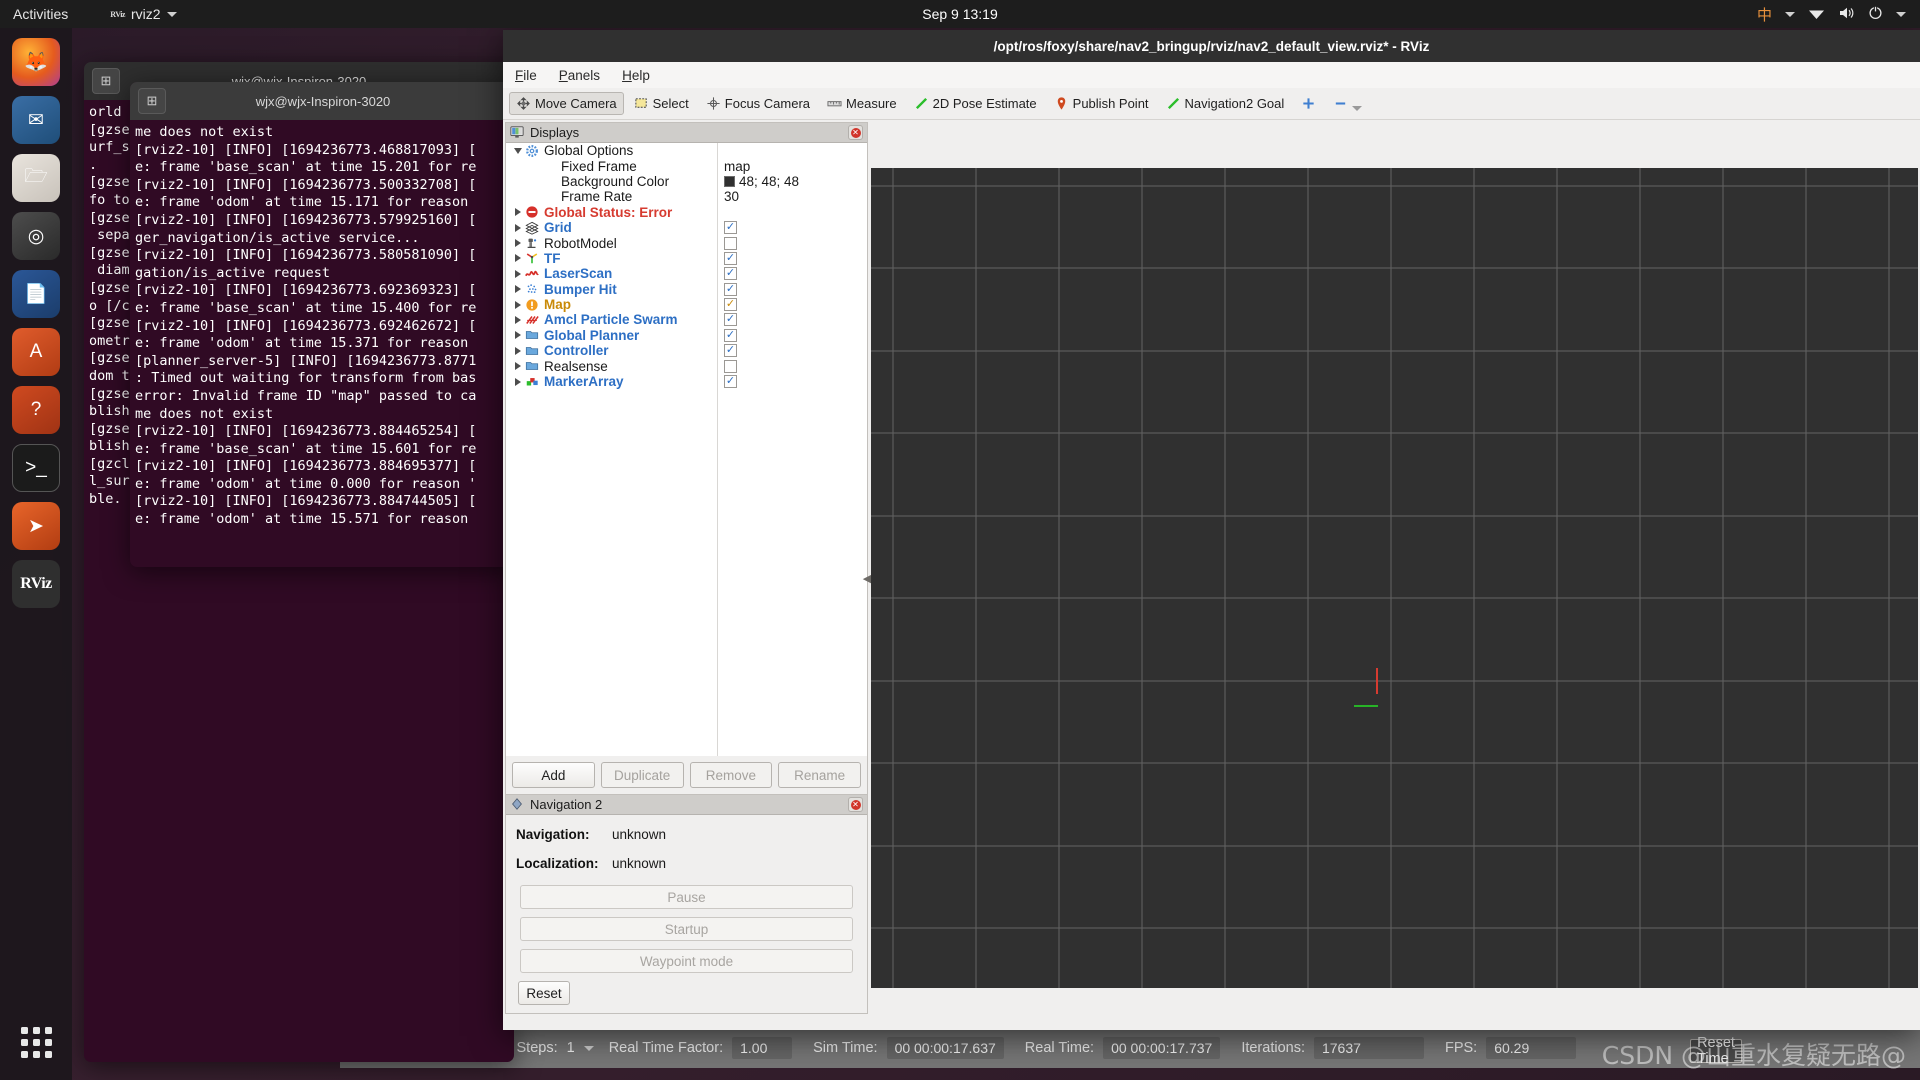 The image size is (1920, 1080). Describe the element at coordinates (731, 775) in the screenshot. I see `remove-button: Remove` at that location.